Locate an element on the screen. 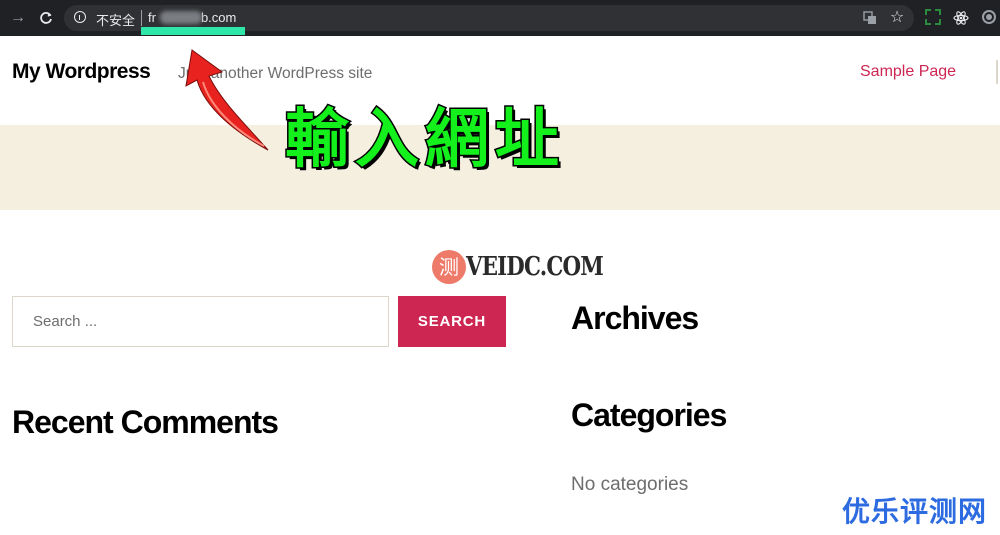 The image size is (1000, 535). search-button: SEARCH is located at coordinates (452, 321).